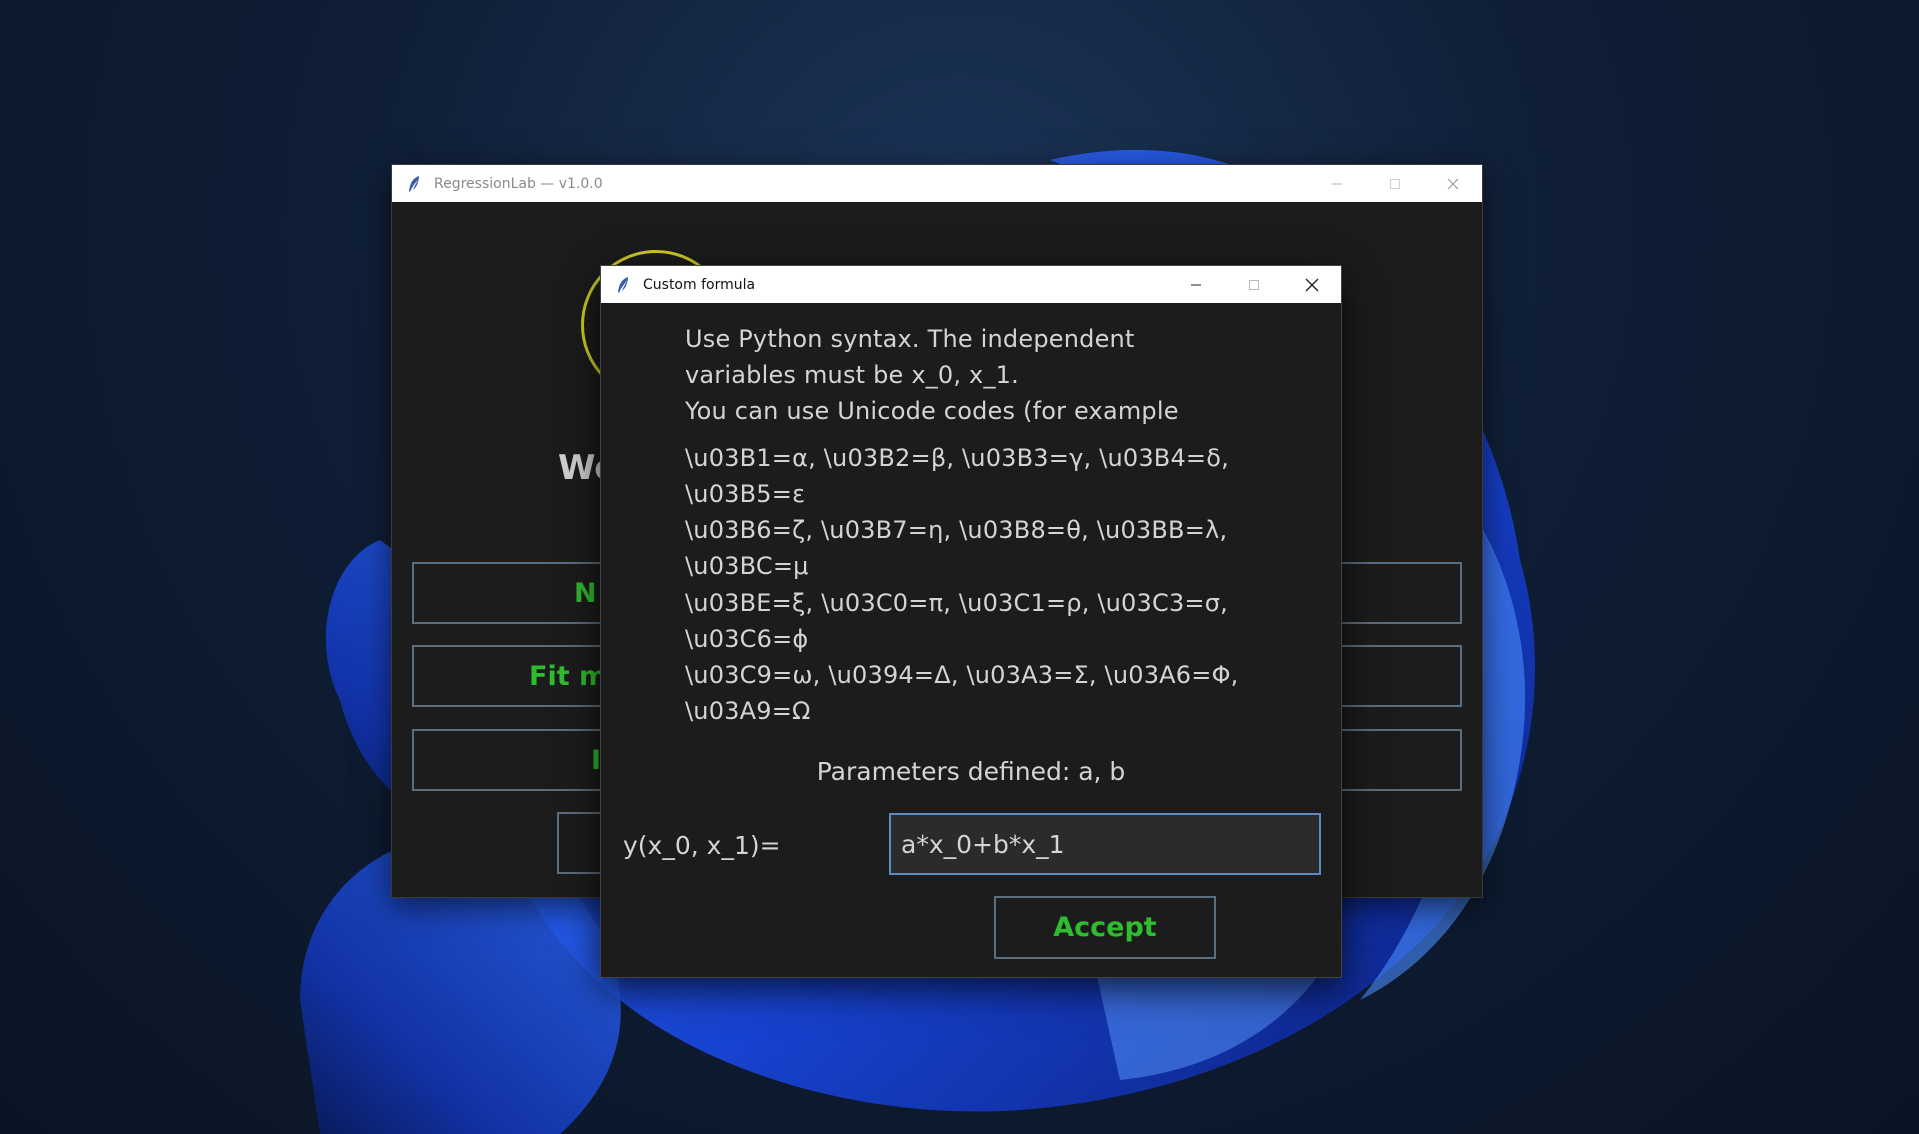 Image resolution: width=1919 pixels, height=1134 pixels. Describe the element at coordinates (971, 771) in the screenshot. I see `parameters-label: Parameters defined: a, b` at that location.